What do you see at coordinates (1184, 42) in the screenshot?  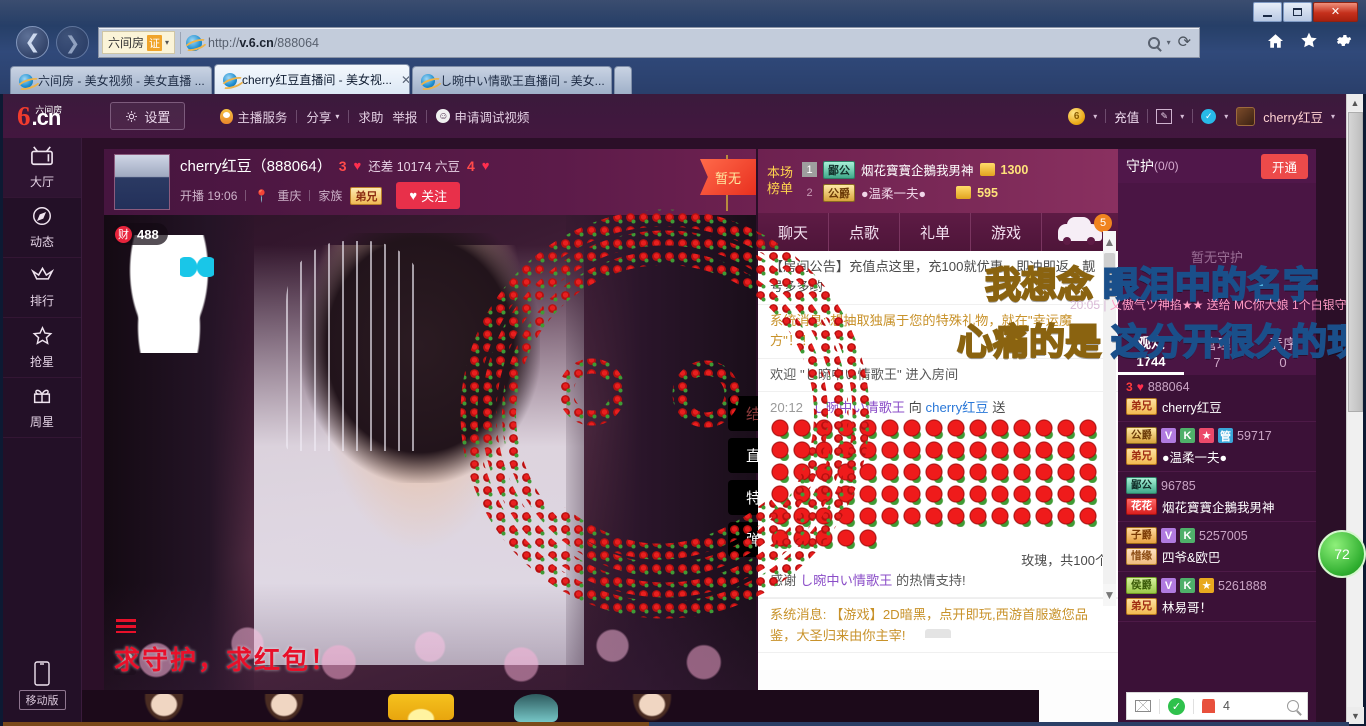 I see `refresh-icon: ⟳` at bounding box center [1184, 42].